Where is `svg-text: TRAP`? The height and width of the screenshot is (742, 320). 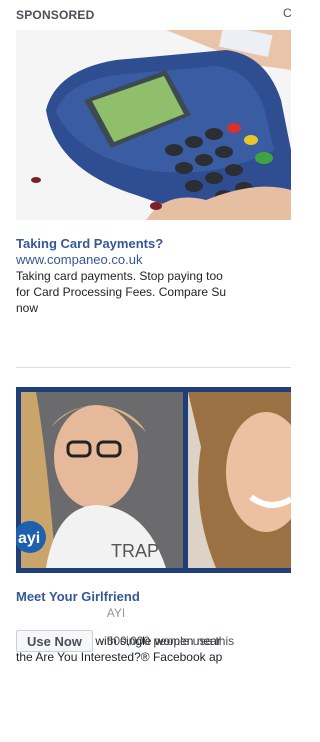
svg-text: TRAP is located at coordinates (135, 551).